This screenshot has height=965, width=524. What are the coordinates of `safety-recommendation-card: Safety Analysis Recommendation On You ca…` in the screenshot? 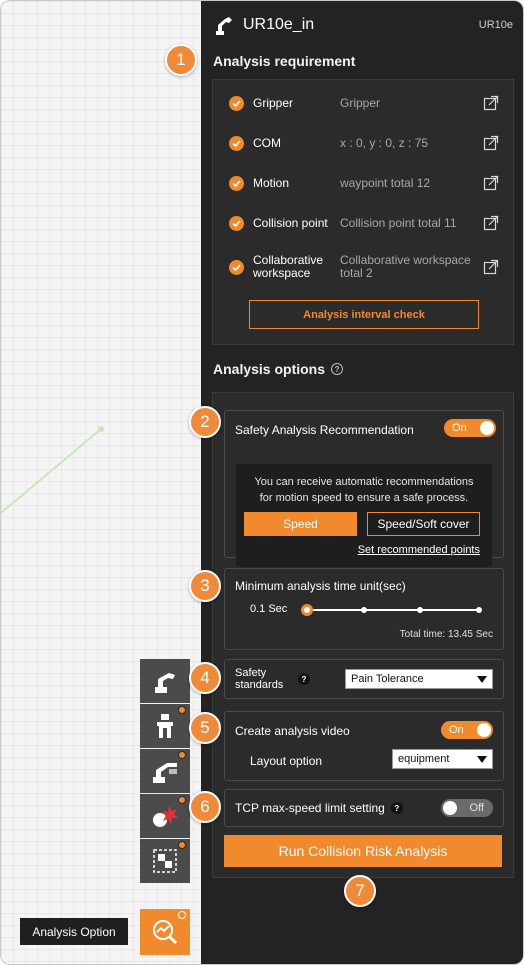 It's located at (364, 488).